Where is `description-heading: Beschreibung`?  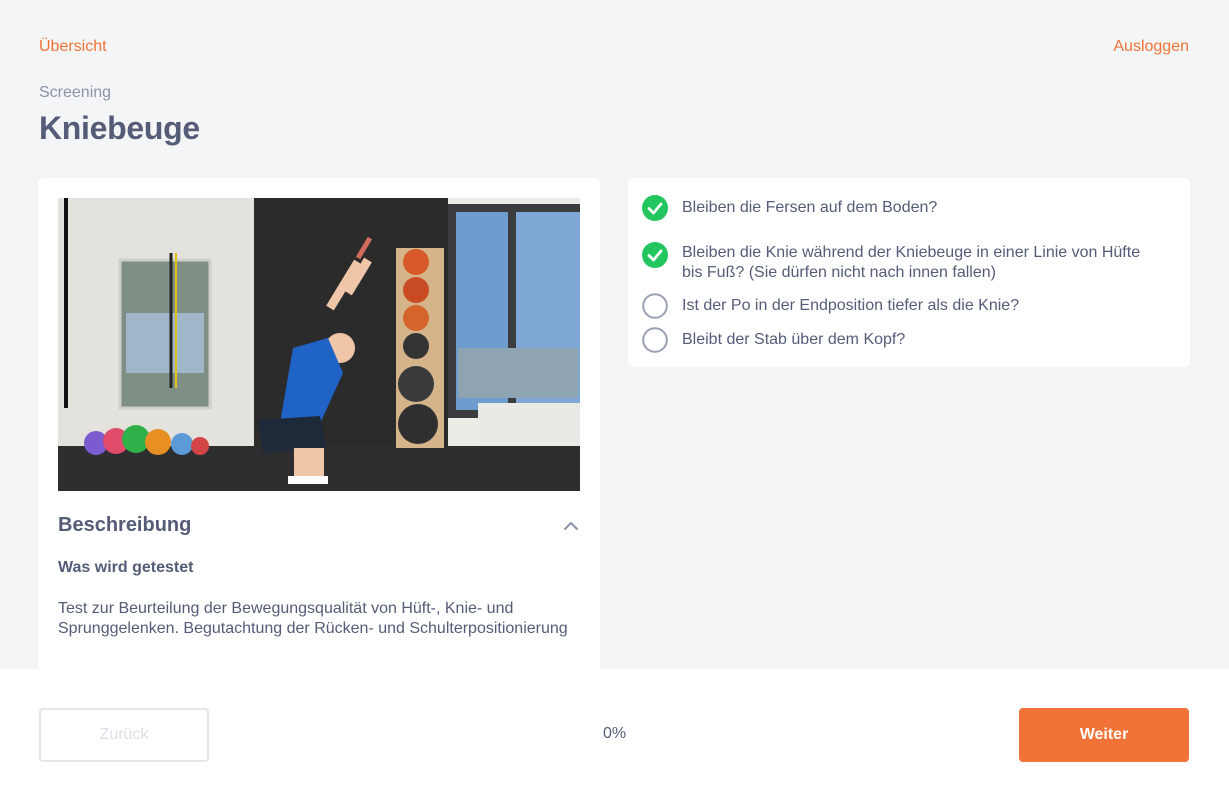
description-heading: Beschreibung is located at coordinates (125, 525).